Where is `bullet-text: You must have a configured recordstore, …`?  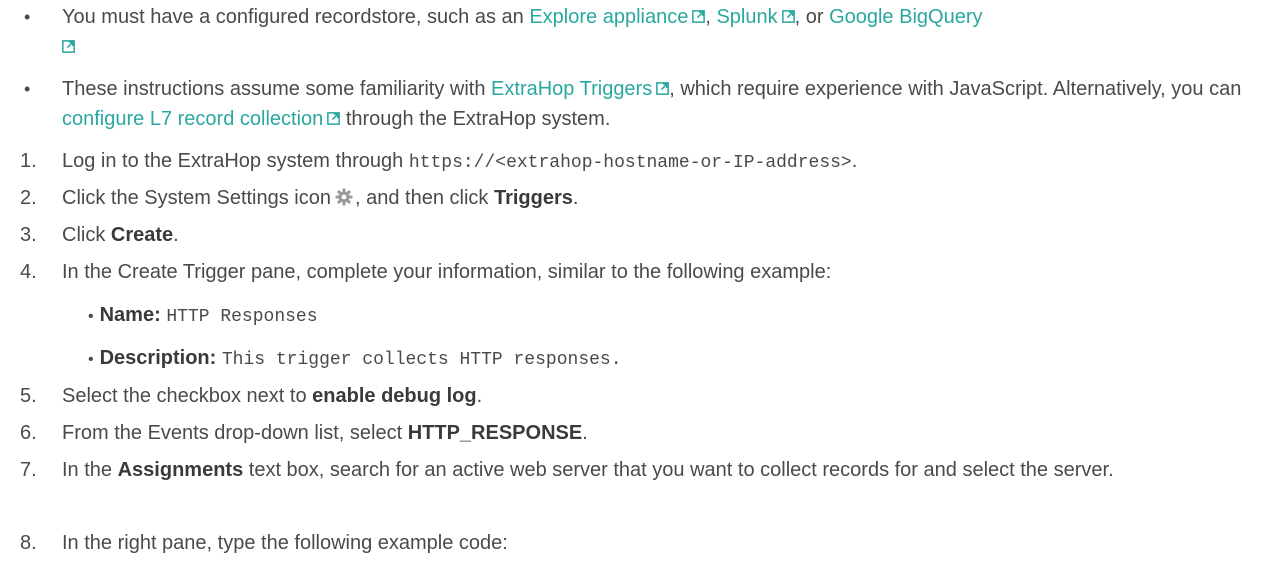
bullet-text: You must have a configured recordstore, … is located at coordinates (296, 17).